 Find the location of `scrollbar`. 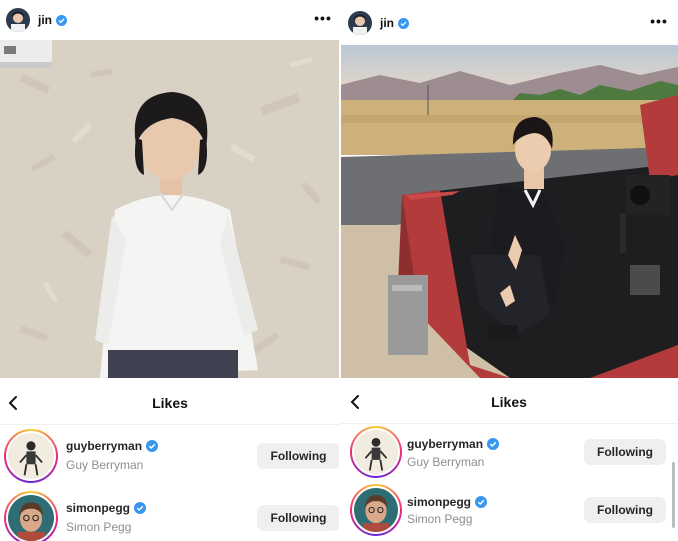

scrollbar is located at coordinates (673, 495).